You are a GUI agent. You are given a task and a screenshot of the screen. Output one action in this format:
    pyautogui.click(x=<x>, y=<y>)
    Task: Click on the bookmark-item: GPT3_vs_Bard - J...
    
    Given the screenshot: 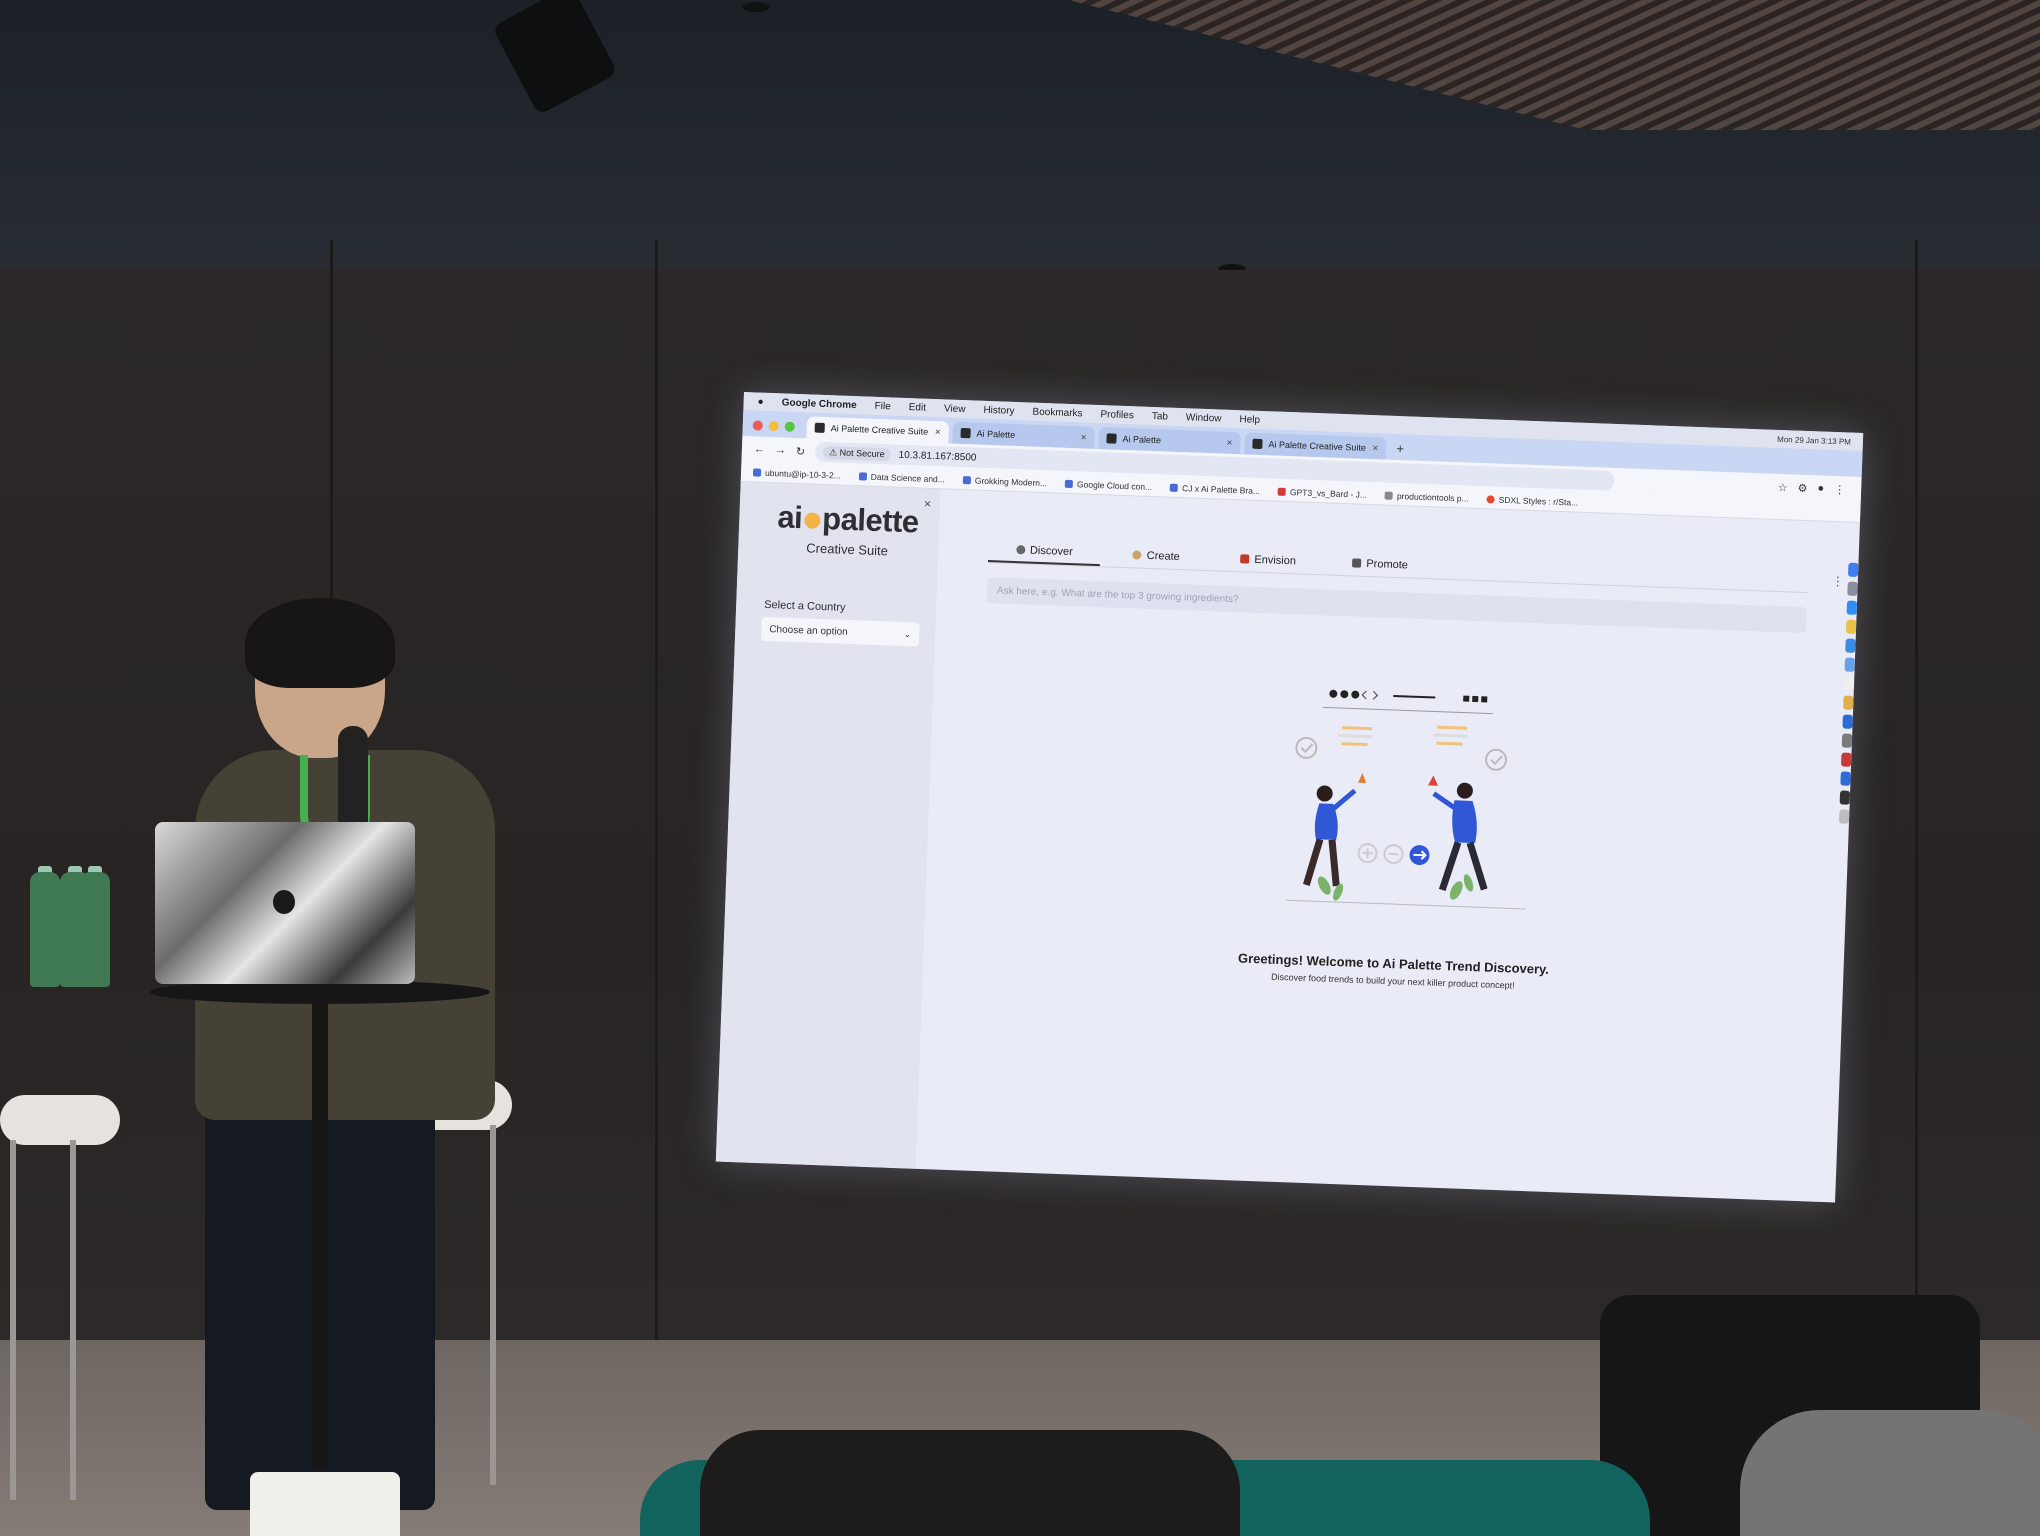 What is the action you would take?
    pyautogui.click(x=1322, y=492)
    